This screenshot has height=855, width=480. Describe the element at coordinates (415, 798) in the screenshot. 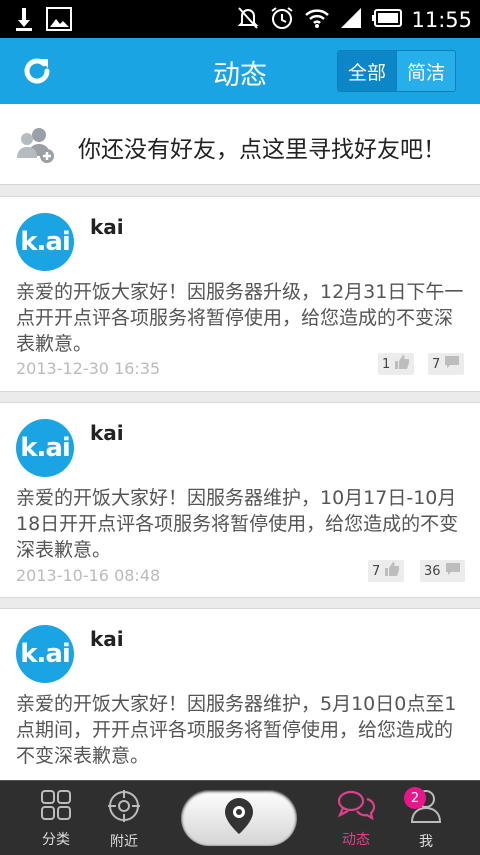

I see `notification-badge: 2` at that location.